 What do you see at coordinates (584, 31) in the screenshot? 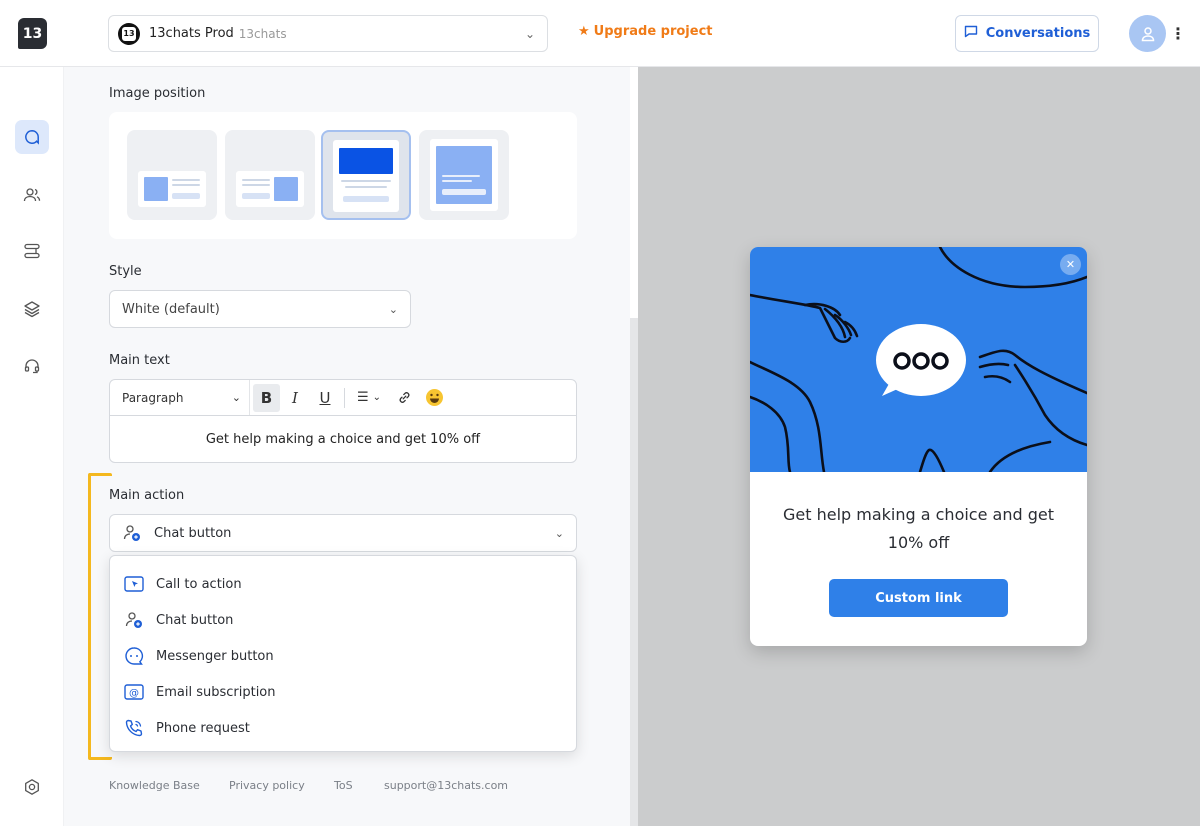
I see `star-icon: ★` at bounding box center [584, 31].